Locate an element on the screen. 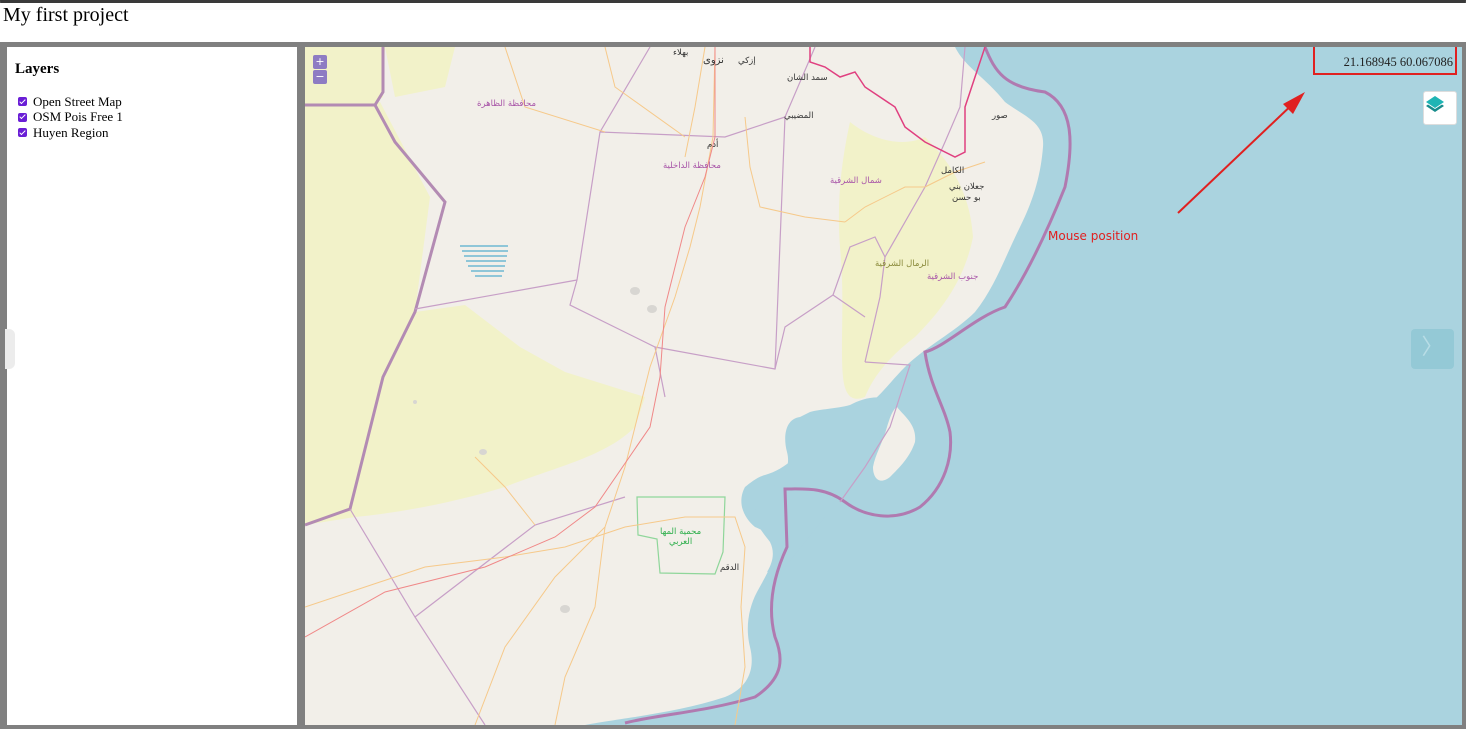 The height and width of the screenshot is (729, 1466). place-label: إزكي is located at coordinates (747, 61).